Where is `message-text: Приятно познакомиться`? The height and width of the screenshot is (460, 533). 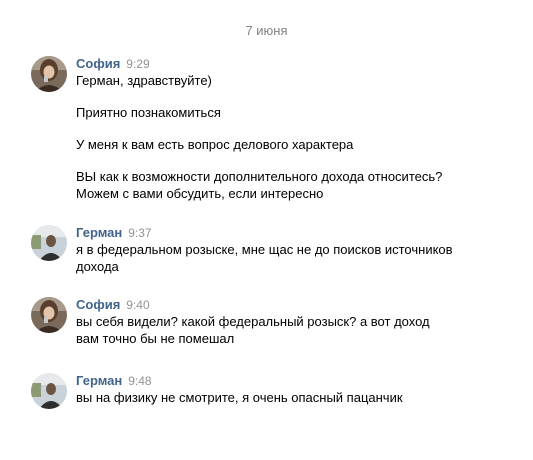 message-text: Приятно познакомиться is located at coordinates (148, 112).